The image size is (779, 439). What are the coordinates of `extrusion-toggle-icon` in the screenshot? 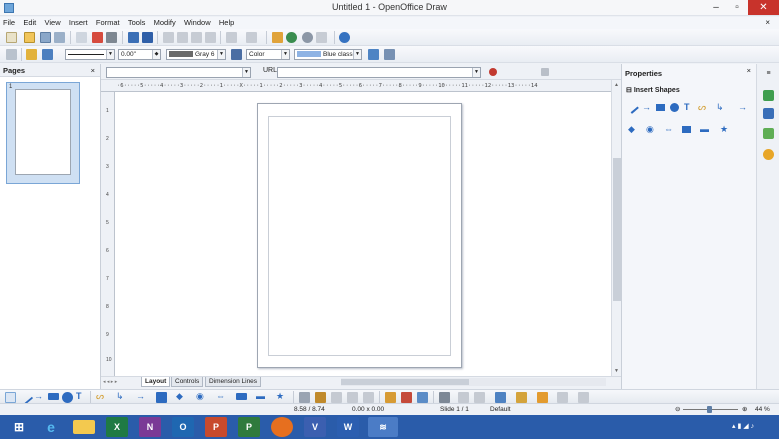 It's located at (583, 397).